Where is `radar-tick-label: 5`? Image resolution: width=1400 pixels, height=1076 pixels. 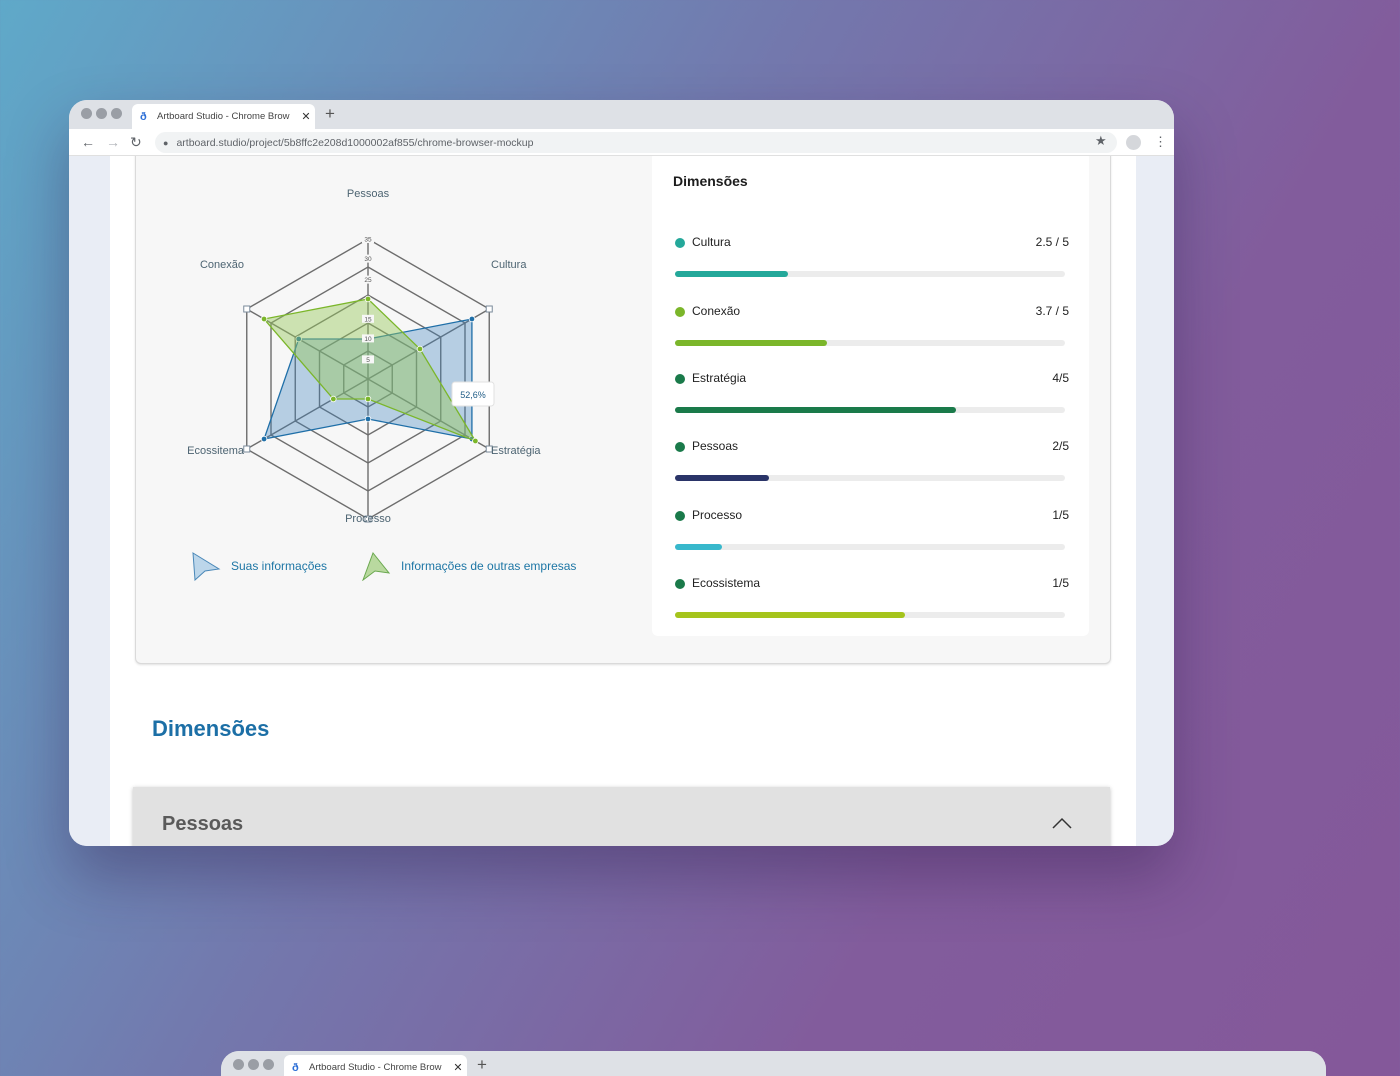
radar-tick-label: 5 is located at coordinates (368, 360).